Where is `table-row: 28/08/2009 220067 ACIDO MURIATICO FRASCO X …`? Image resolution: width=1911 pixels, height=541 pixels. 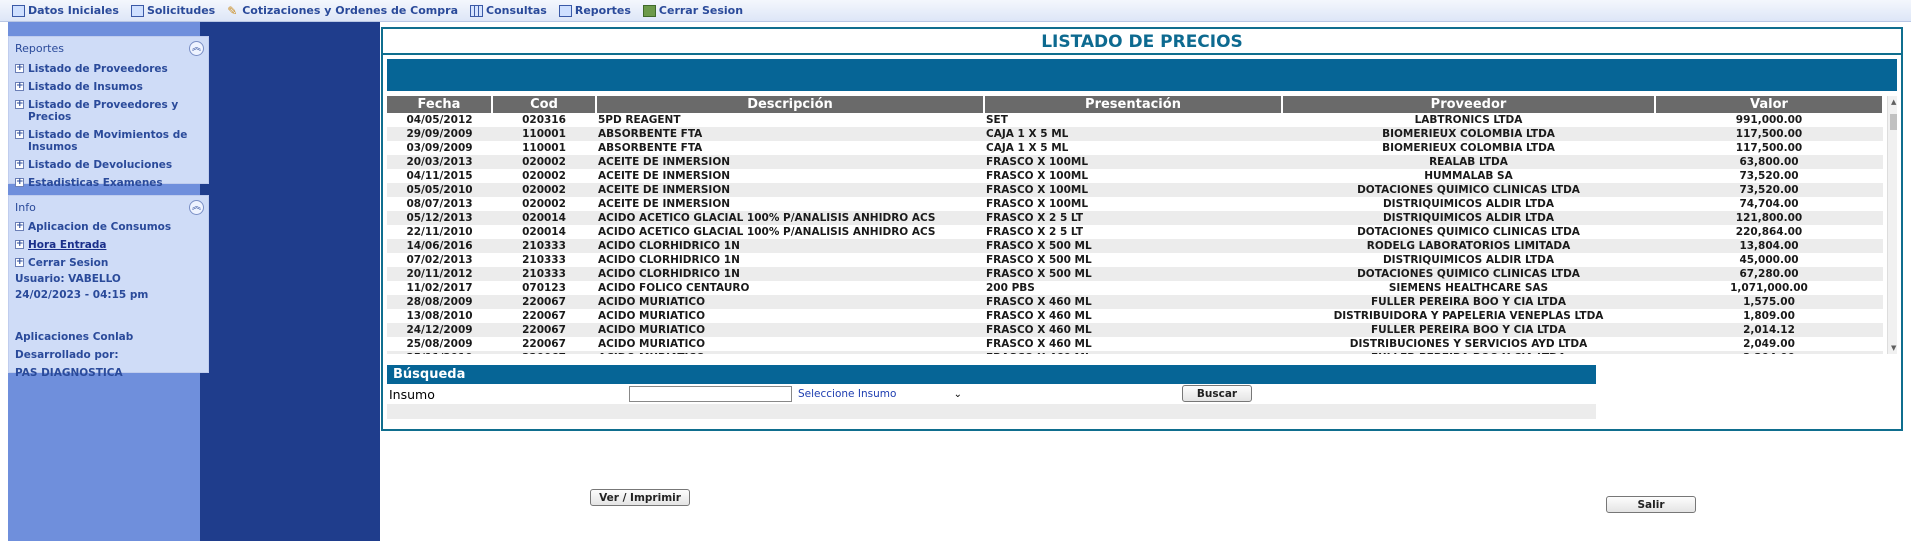
table-row: 28/08/2009 220067 ACIDO MURIATICO FRASCO X … is located at coordinates (1135, 302).